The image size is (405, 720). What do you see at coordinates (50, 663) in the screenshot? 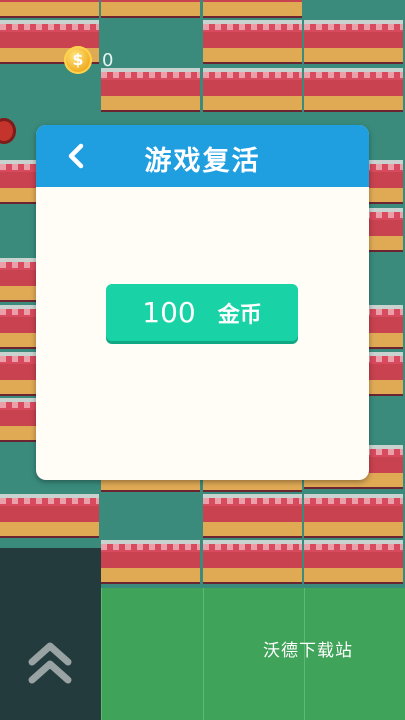
I see `double-chevron-up-icon` at bounding box center [50, 663].